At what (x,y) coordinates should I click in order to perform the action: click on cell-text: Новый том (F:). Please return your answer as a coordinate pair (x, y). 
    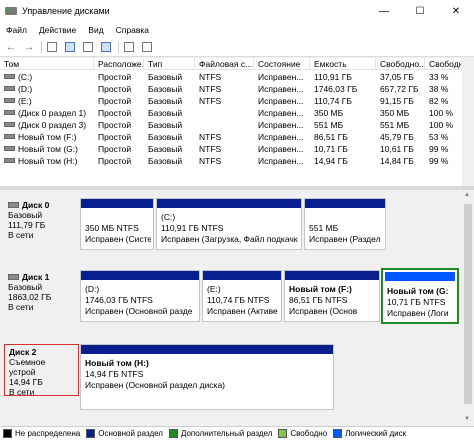
    Looking at the image, I should click on (47, 137).